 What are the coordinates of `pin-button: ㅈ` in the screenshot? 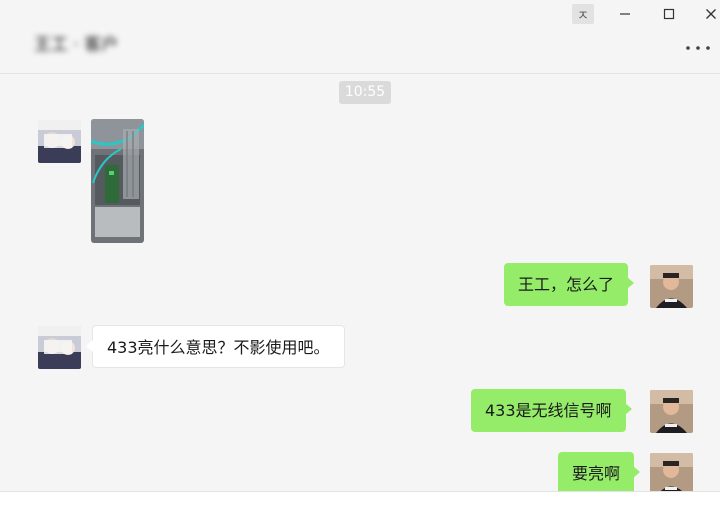 It's located at (583, 14).